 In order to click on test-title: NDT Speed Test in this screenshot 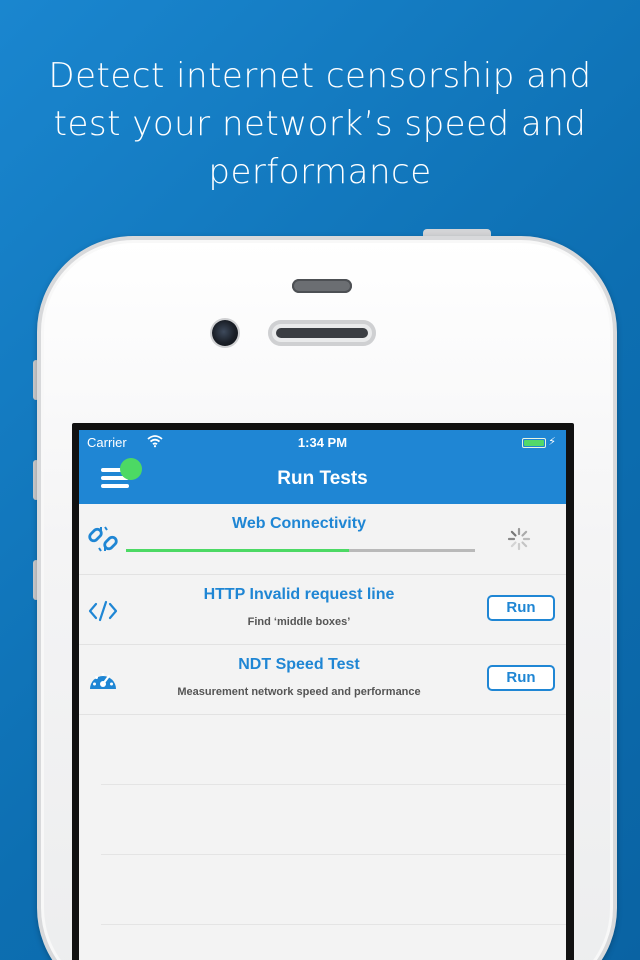, I will do `click(299, 664)`.